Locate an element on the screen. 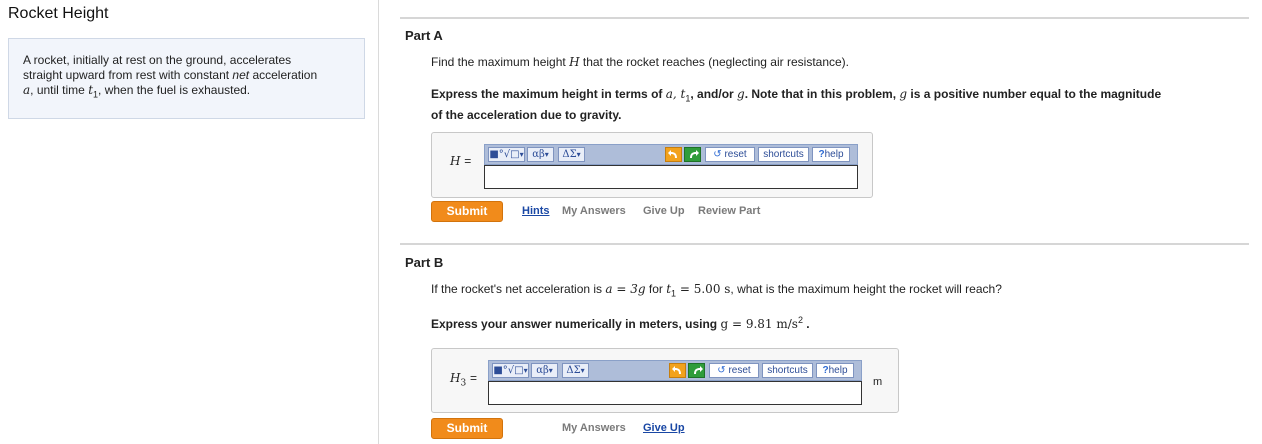 This screenshot has width=1262, height=444. page-title: Rocket Height is located at coordinates (58, 13).